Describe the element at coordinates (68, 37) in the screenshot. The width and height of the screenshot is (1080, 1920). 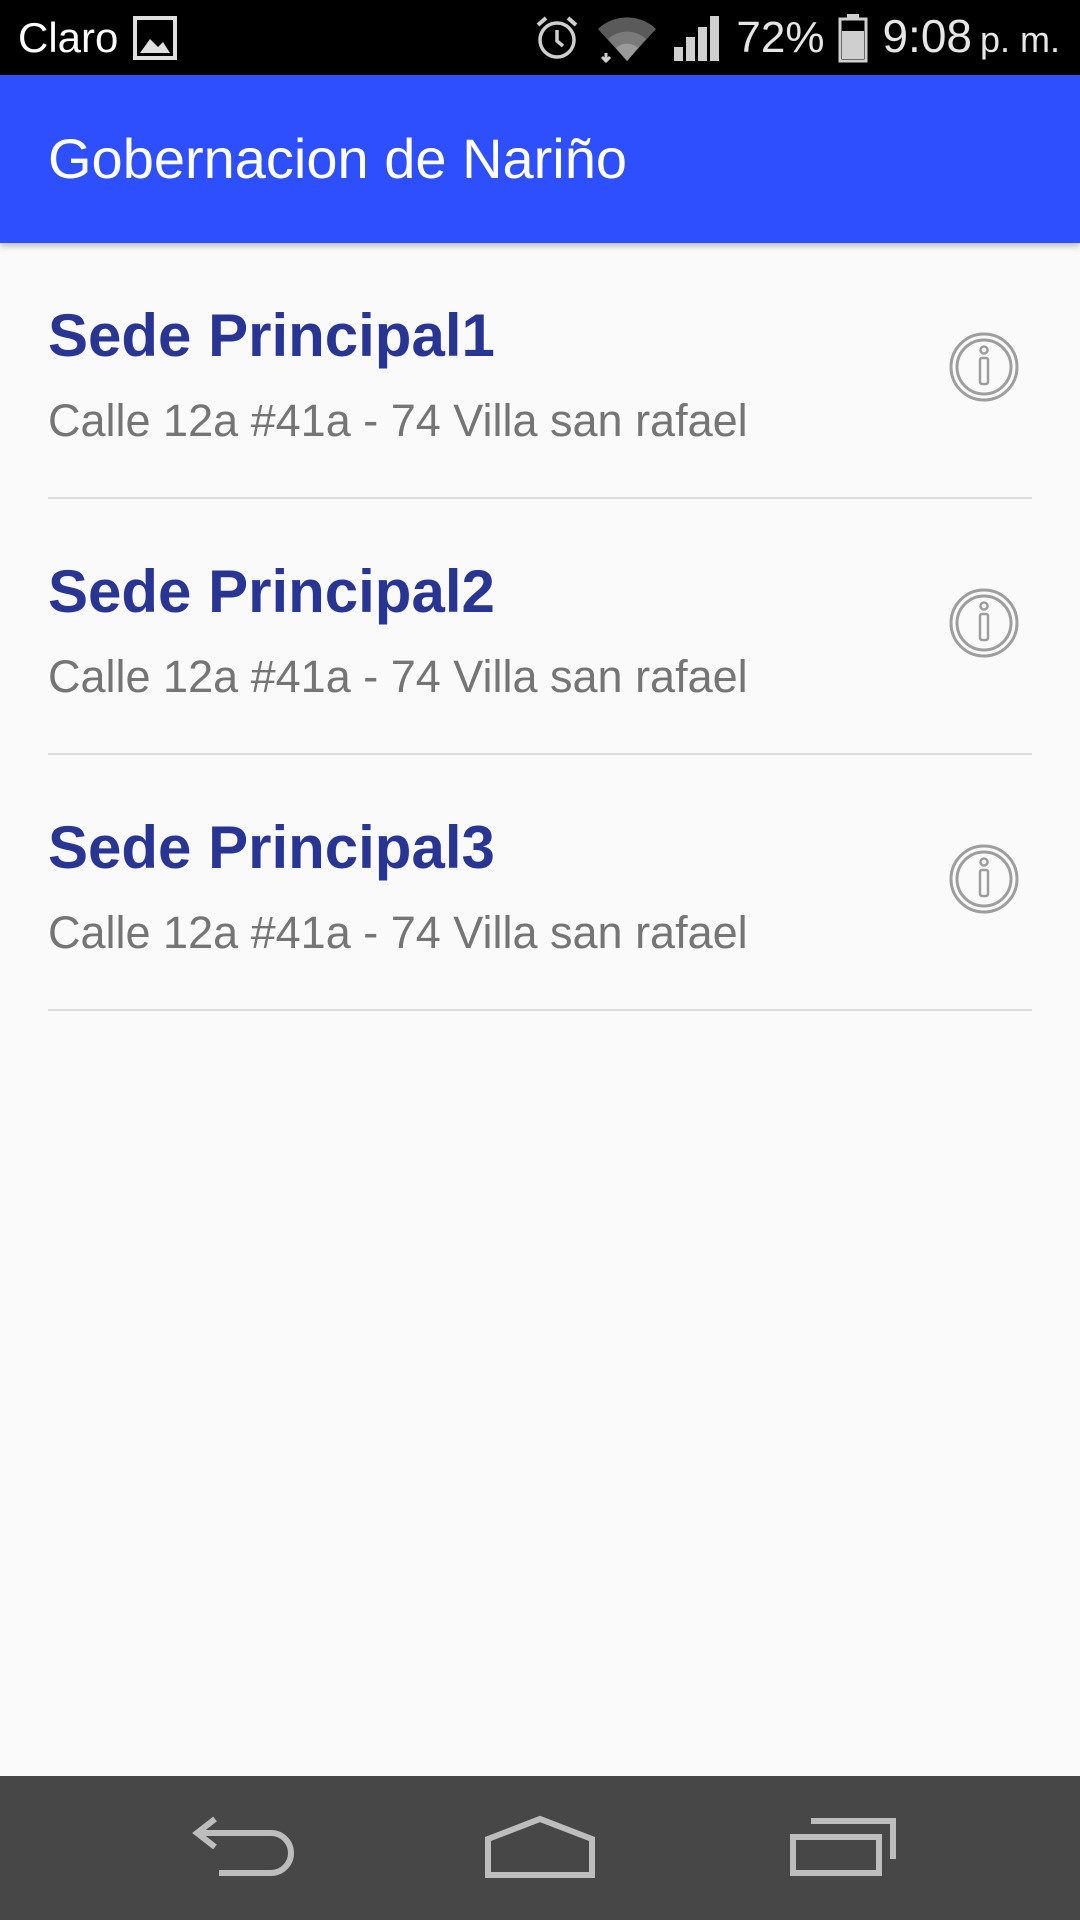
I see `carrier-name: Claro` at that location.